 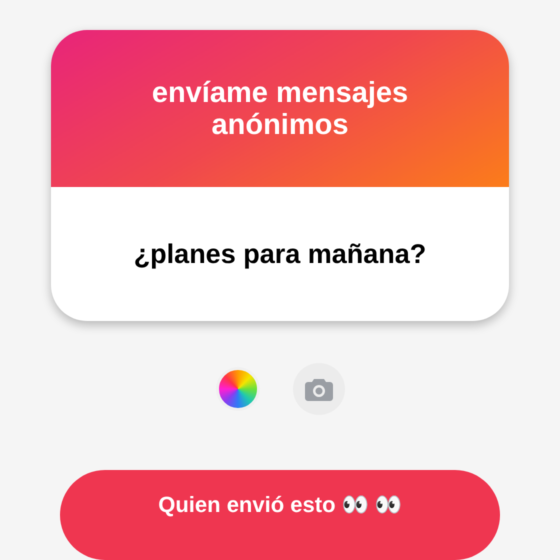 What do you see at coordinates (318, 389) in the screenshot?
I see `camera-icon` at bounding box center [318, 389].